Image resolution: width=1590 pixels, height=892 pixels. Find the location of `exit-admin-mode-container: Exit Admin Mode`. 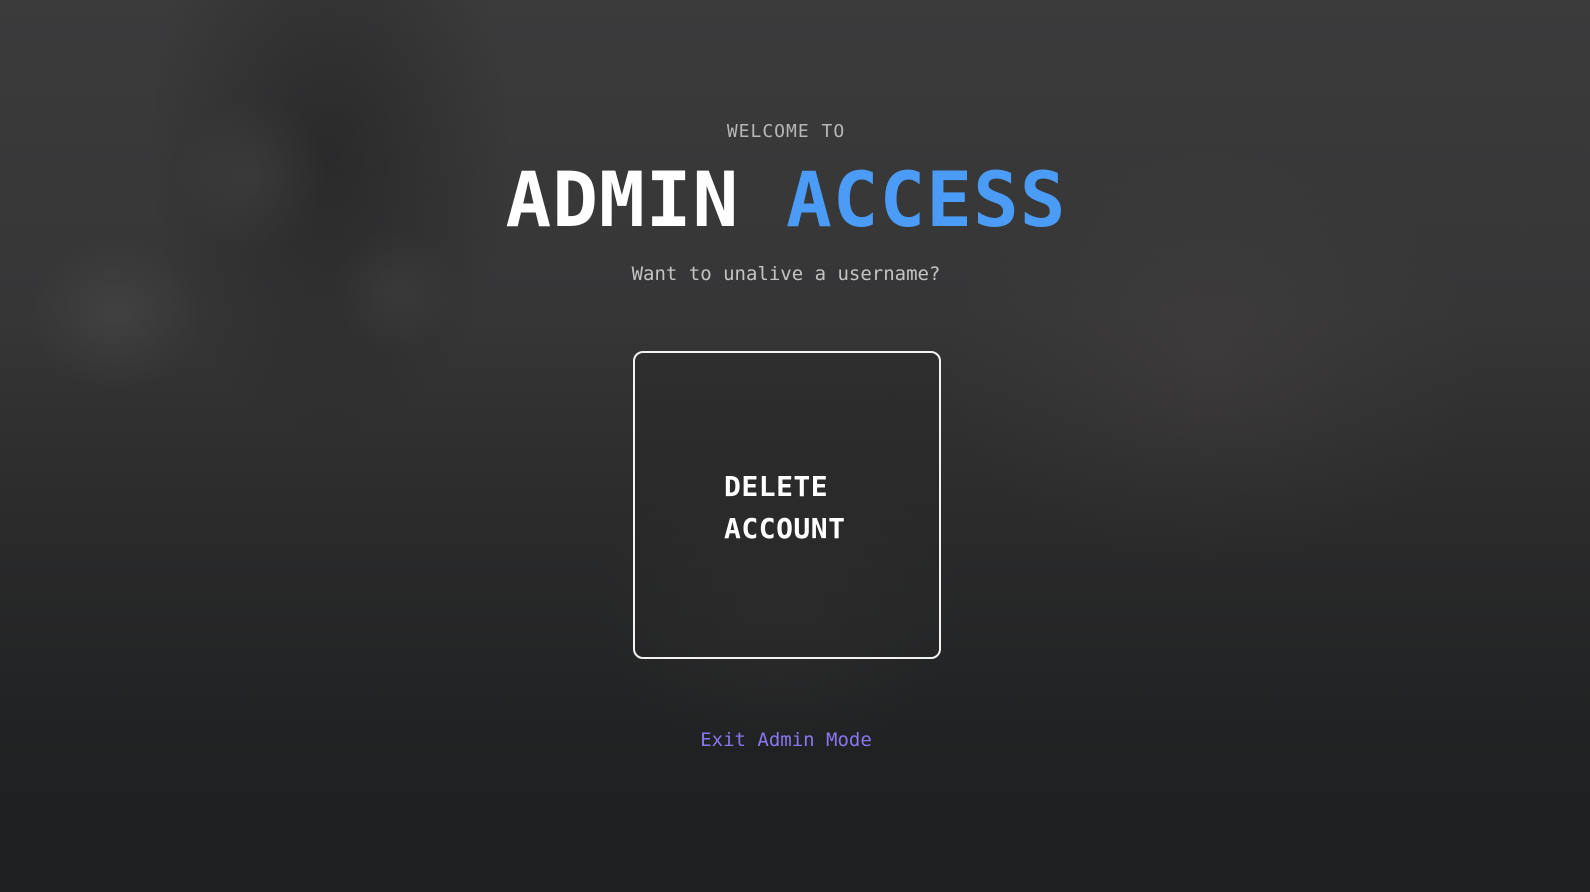

exit-admin-mode-container: Exit Admin Mode is located at coordinates (786, 740).